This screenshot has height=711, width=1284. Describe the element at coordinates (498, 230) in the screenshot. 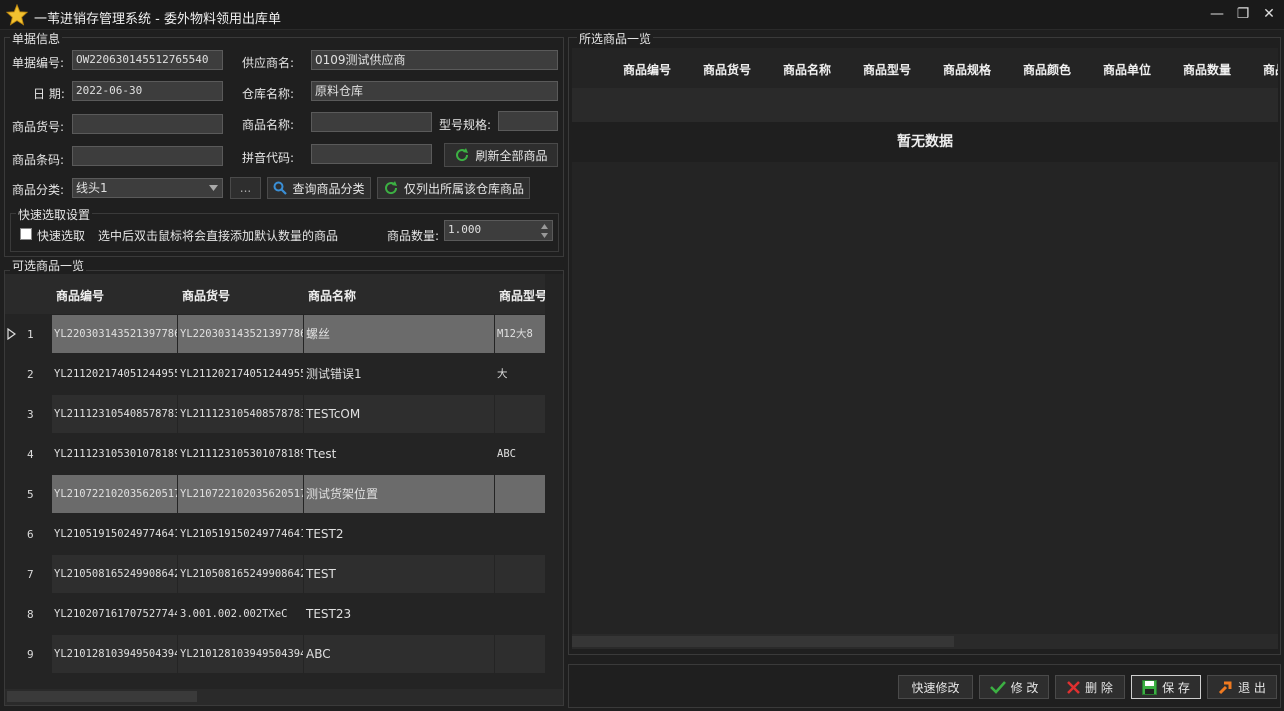

I see `qty-stepper: 1.000` at that location.